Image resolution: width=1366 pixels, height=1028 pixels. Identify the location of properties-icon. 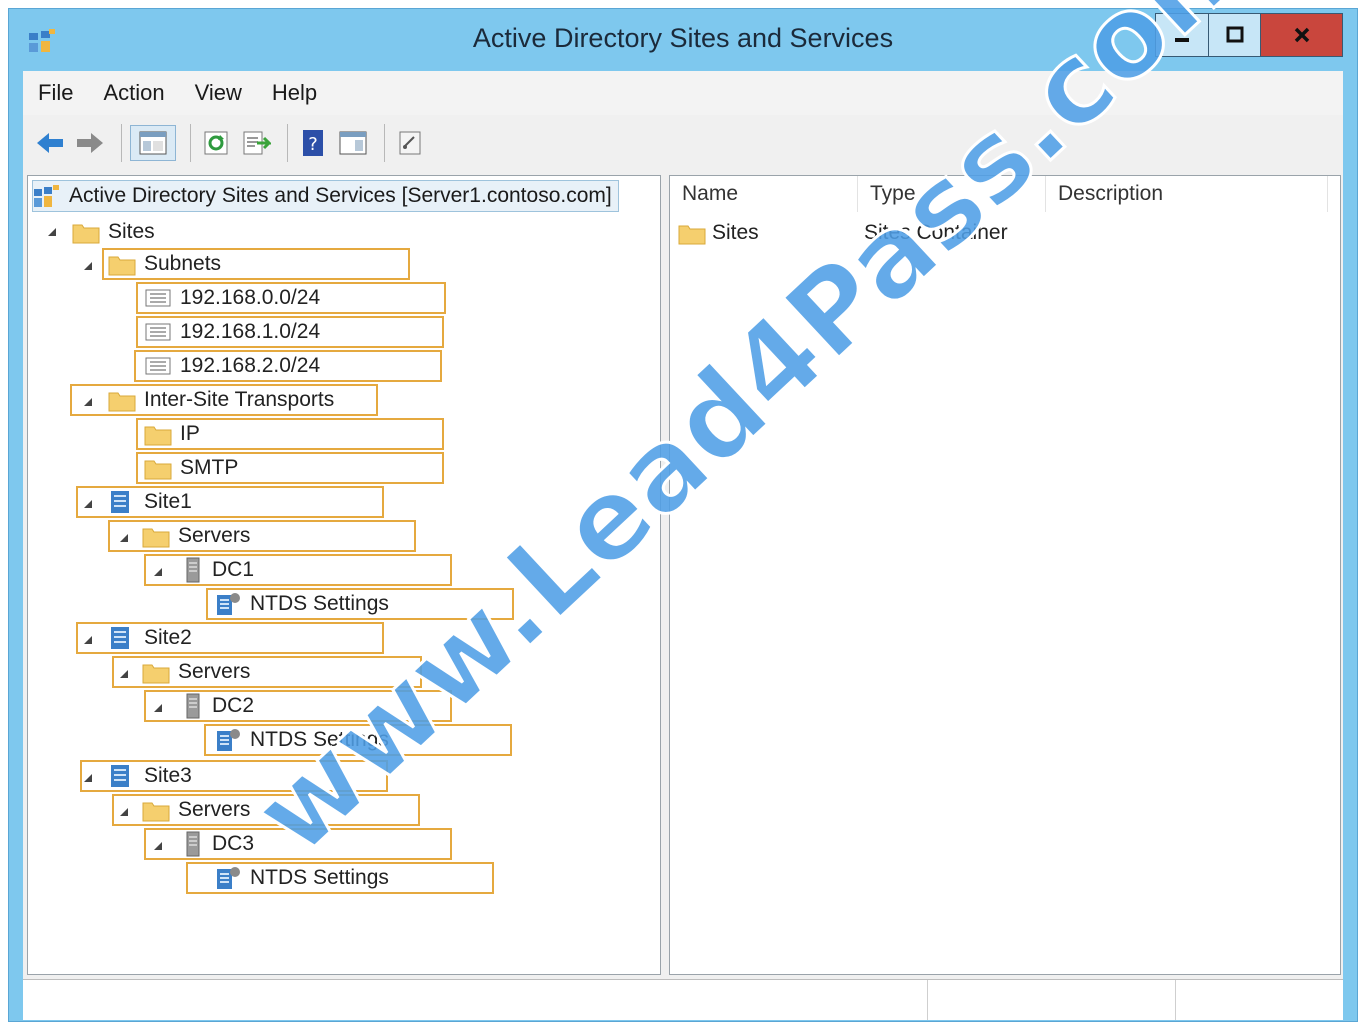
(410, 143).